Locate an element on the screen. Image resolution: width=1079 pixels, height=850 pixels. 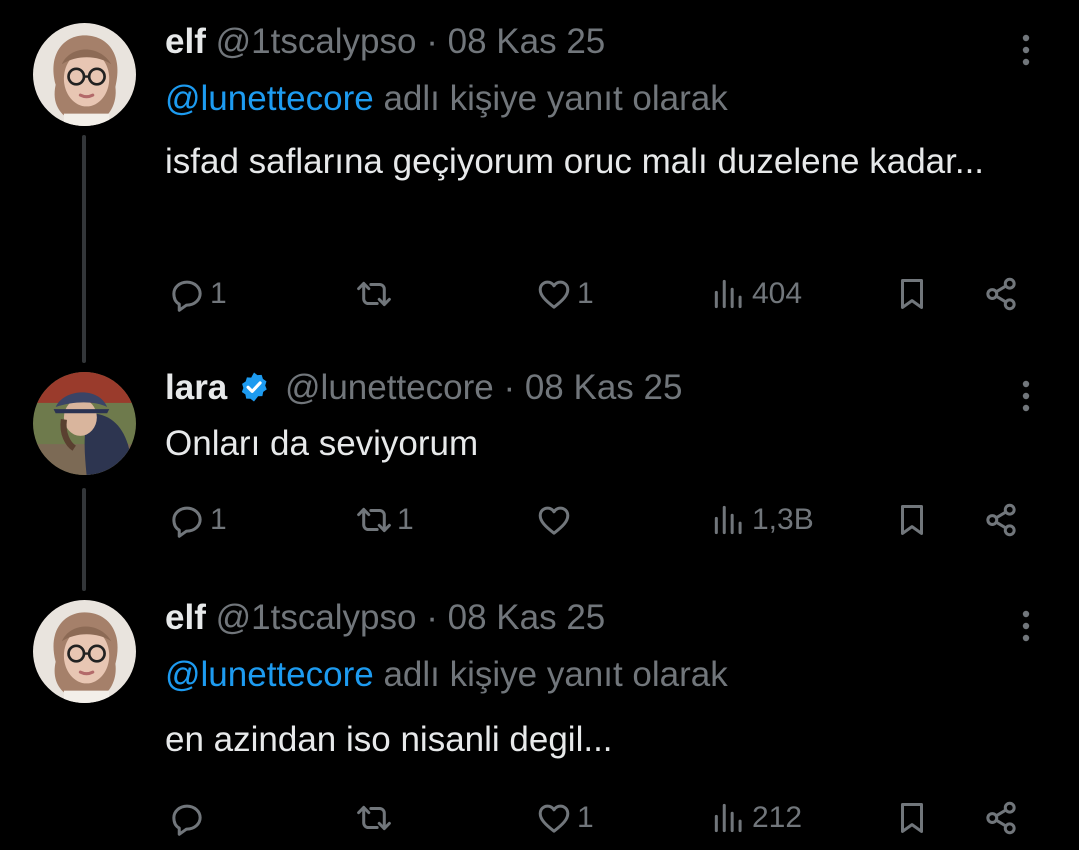
views-count: 212 is located at coordinates (777, 817).